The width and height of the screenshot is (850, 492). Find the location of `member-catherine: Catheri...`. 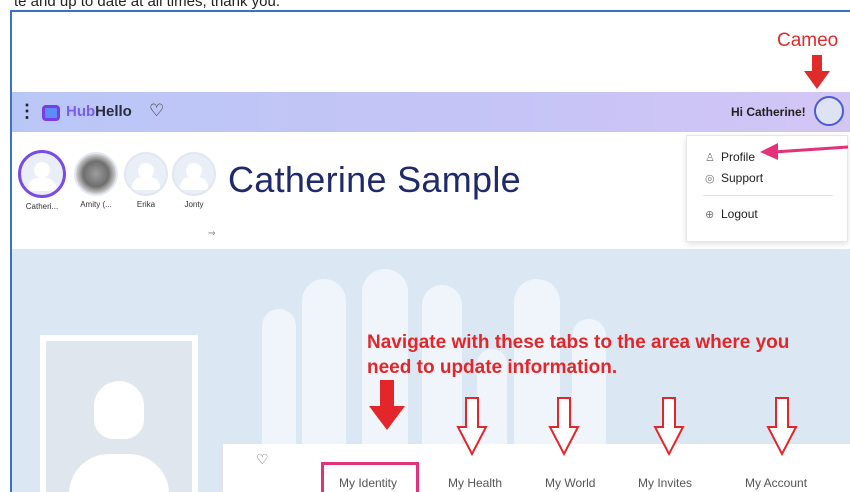

member-catherine: Catheri... is located at coordinates (42, 180).